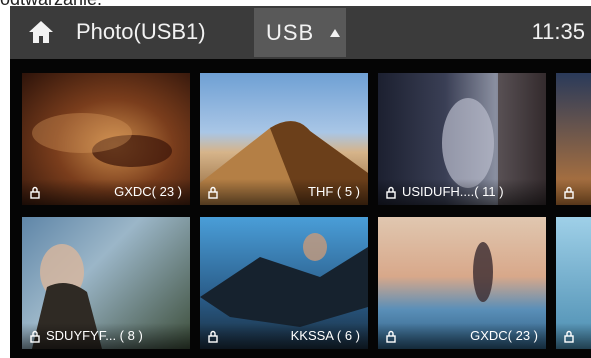 Image resolution: width=591 pixels, height=358 pixels. Describe the element at coordinates (453, 191) in the screenshot. I see `tile-label: USIDUFH....( 11 )` at that location.